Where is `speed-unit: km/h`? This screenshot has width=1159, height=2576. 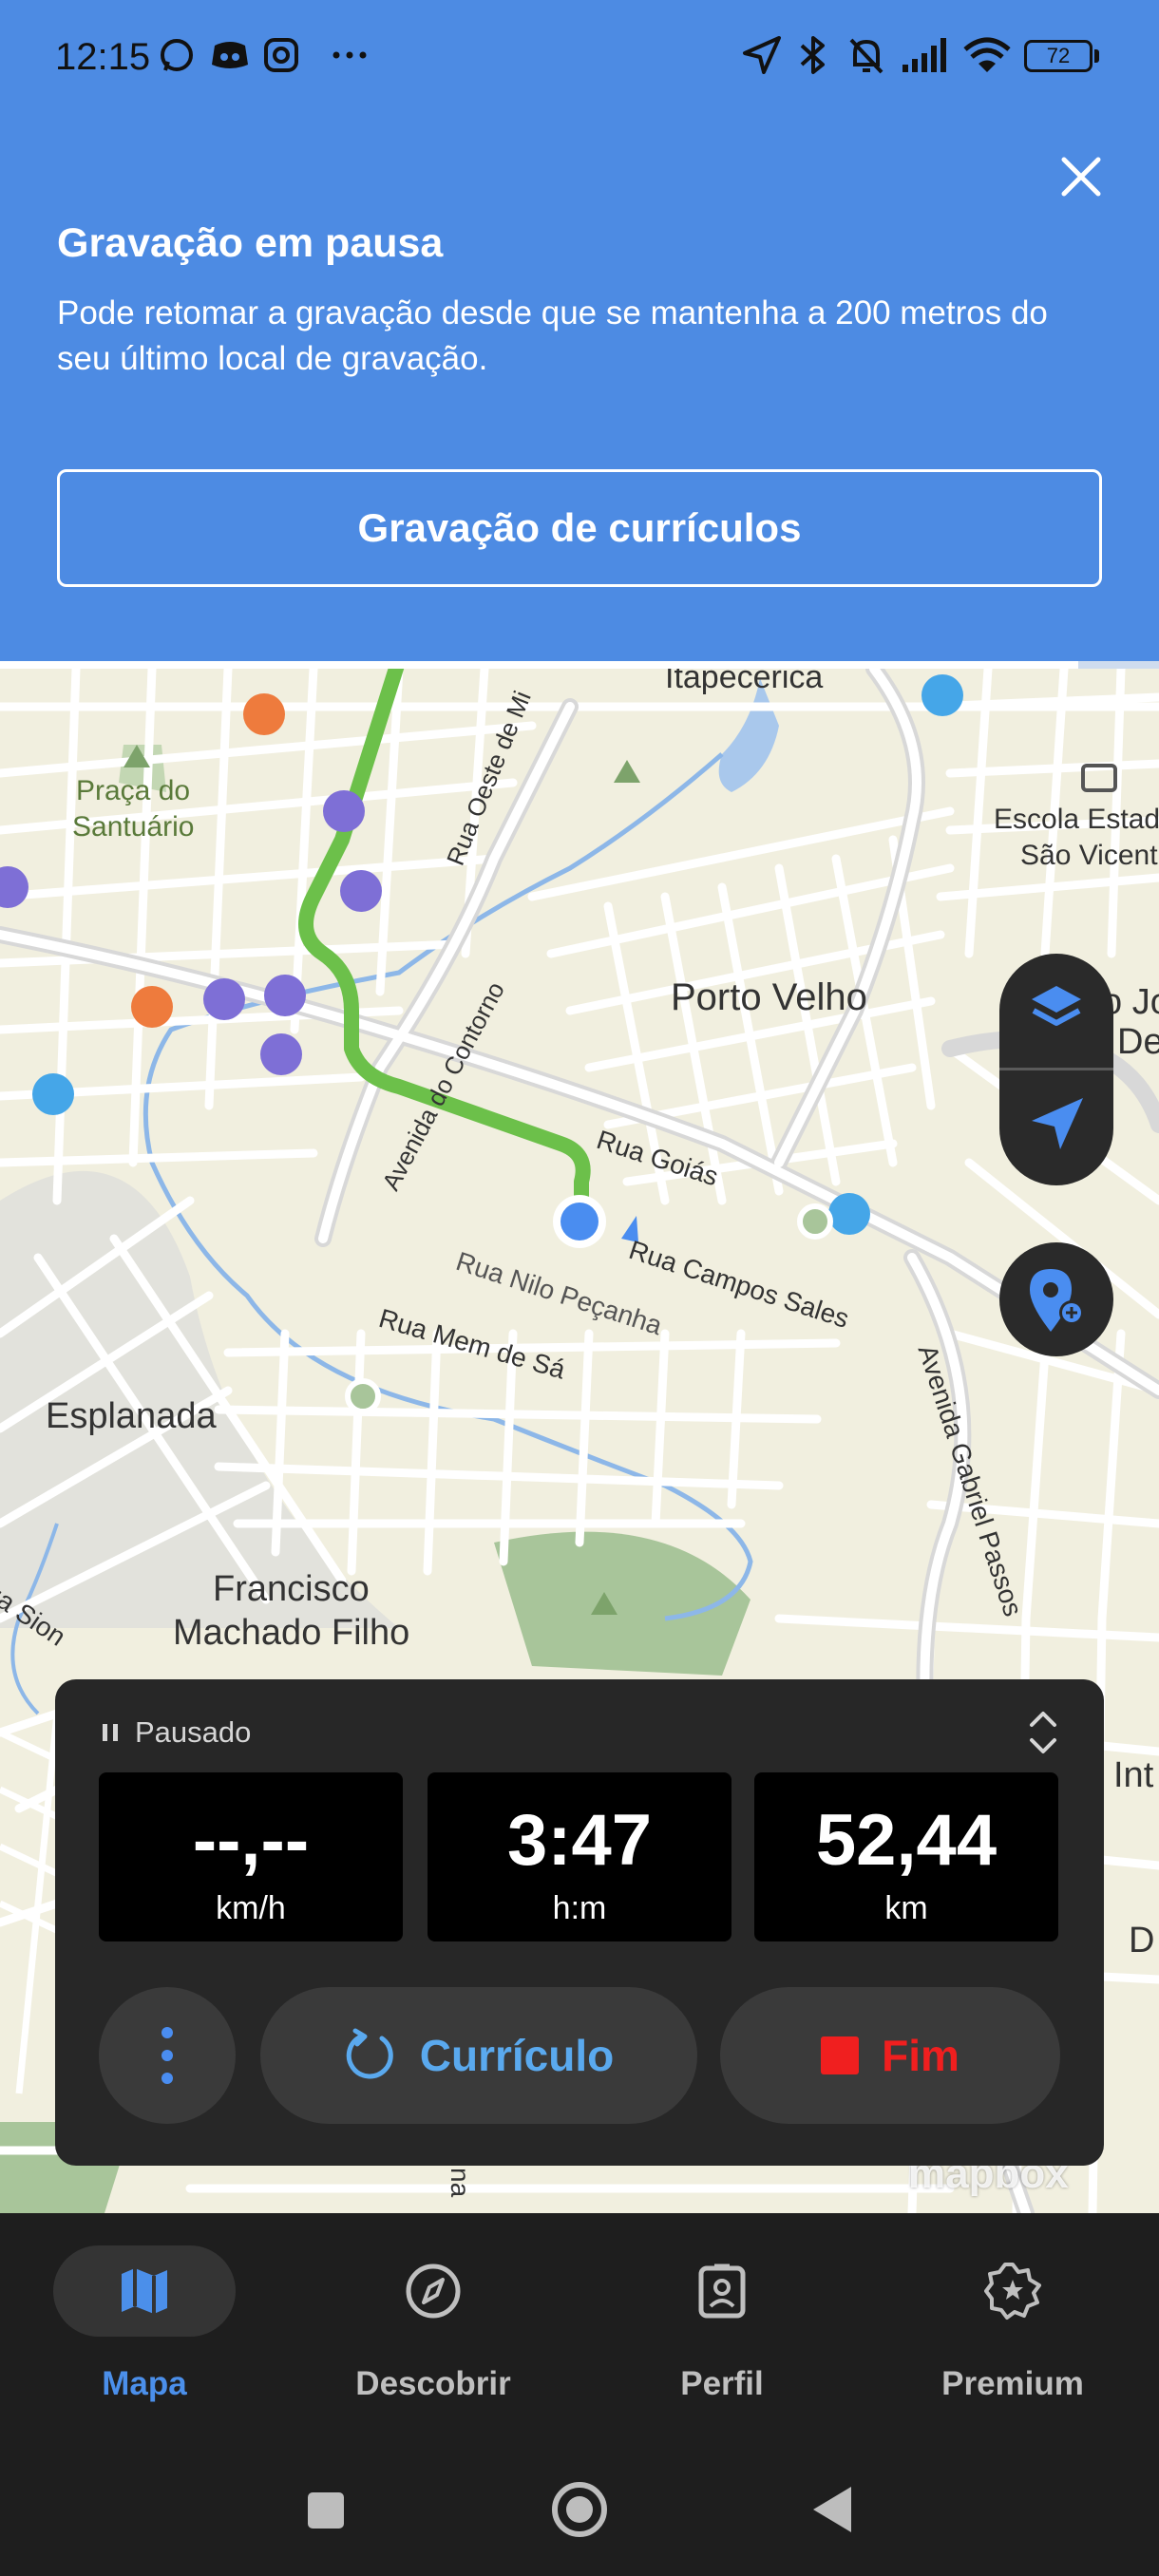
speed-unit: km/h is located at coordinates (251, 1908).